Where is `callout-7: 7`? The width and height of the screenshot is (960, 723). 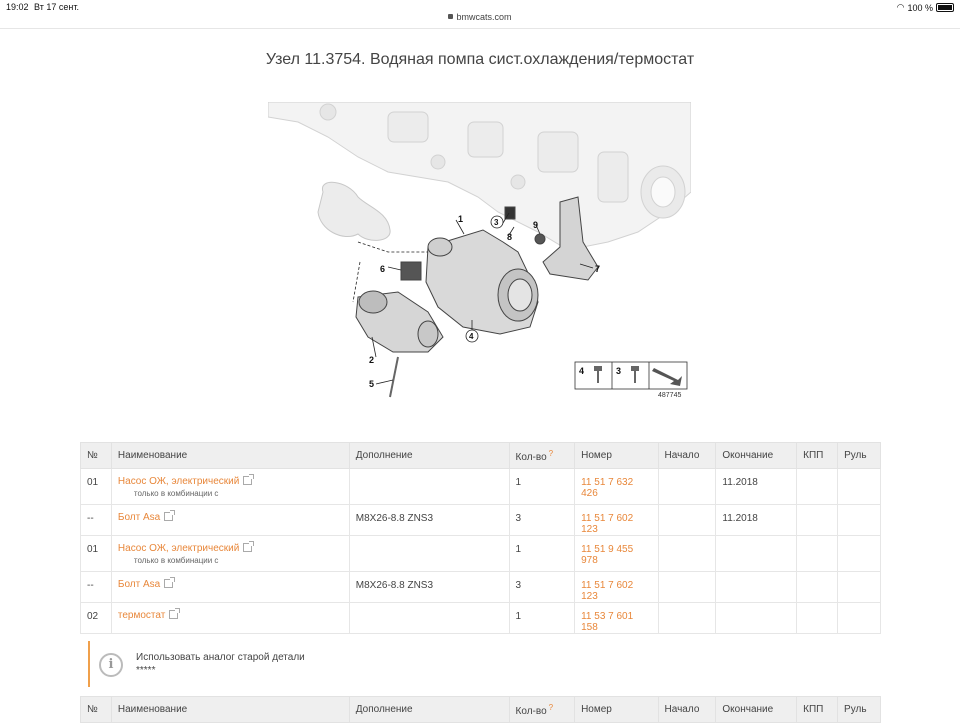
callout-7: 7 is located at coordinates (597, 269).